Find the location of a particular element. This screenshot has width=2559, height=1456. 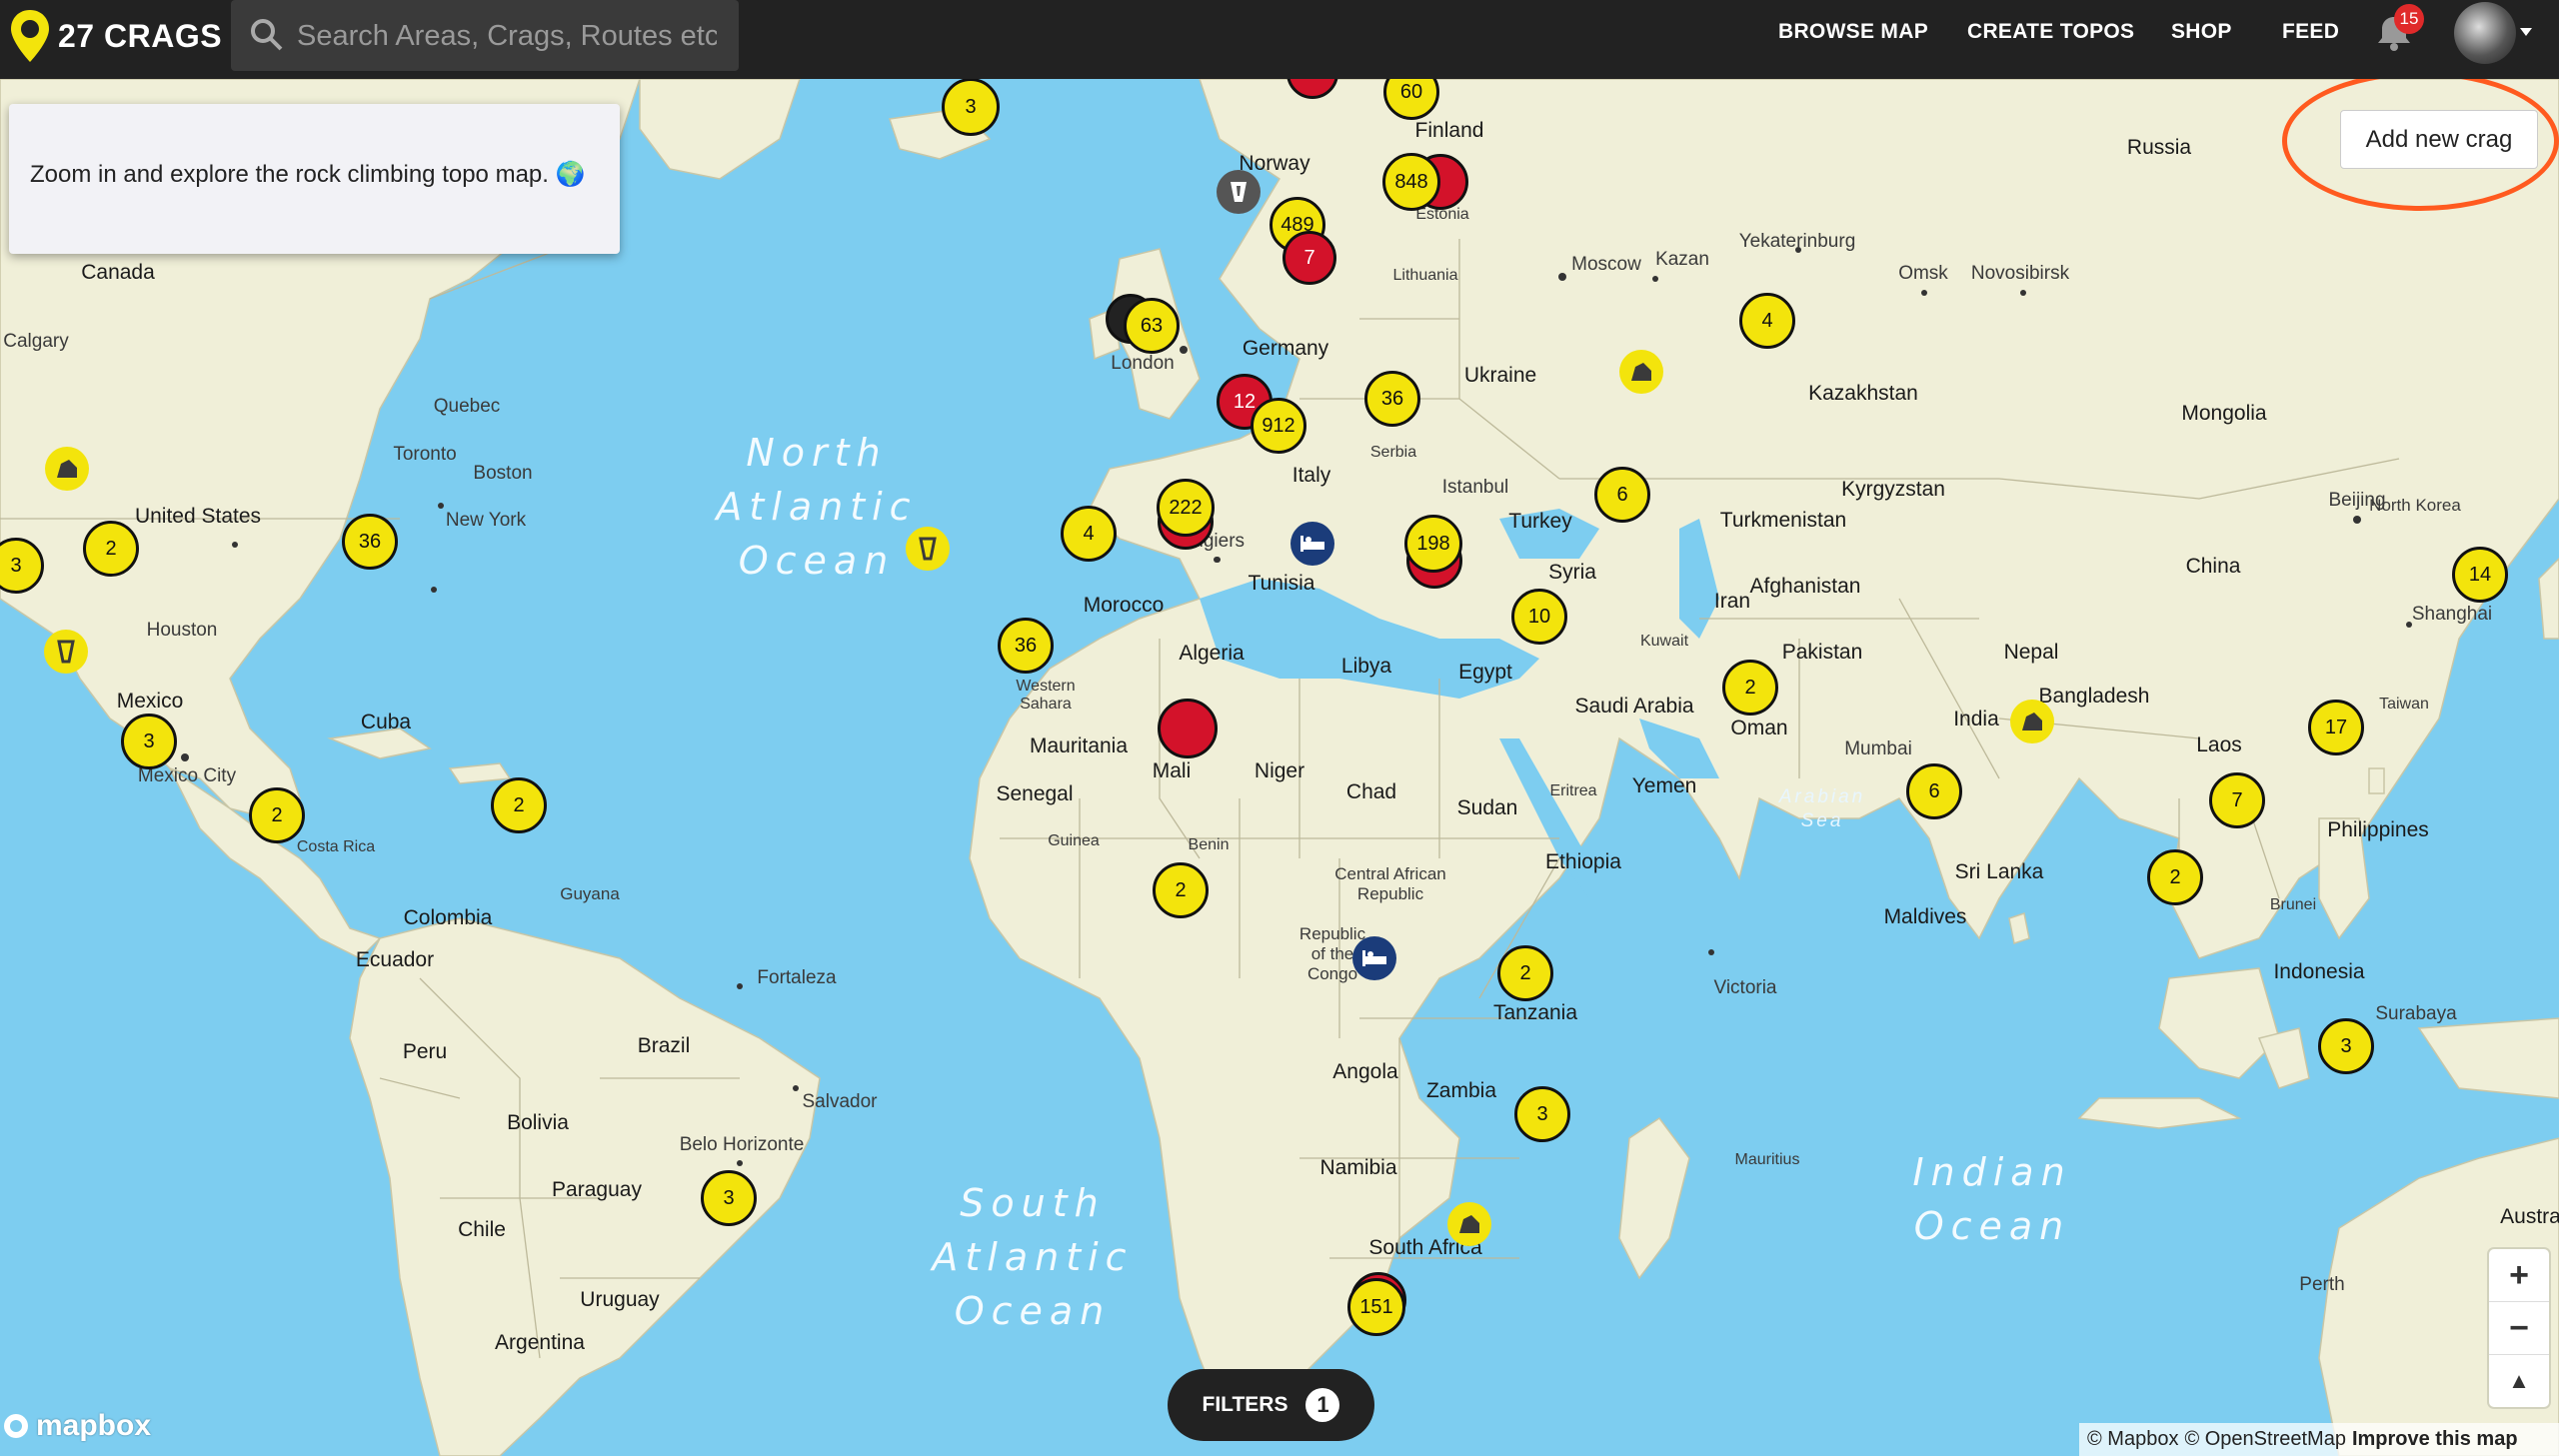

label-kuwait: Kuwait is located at coordinates (1664, 641).